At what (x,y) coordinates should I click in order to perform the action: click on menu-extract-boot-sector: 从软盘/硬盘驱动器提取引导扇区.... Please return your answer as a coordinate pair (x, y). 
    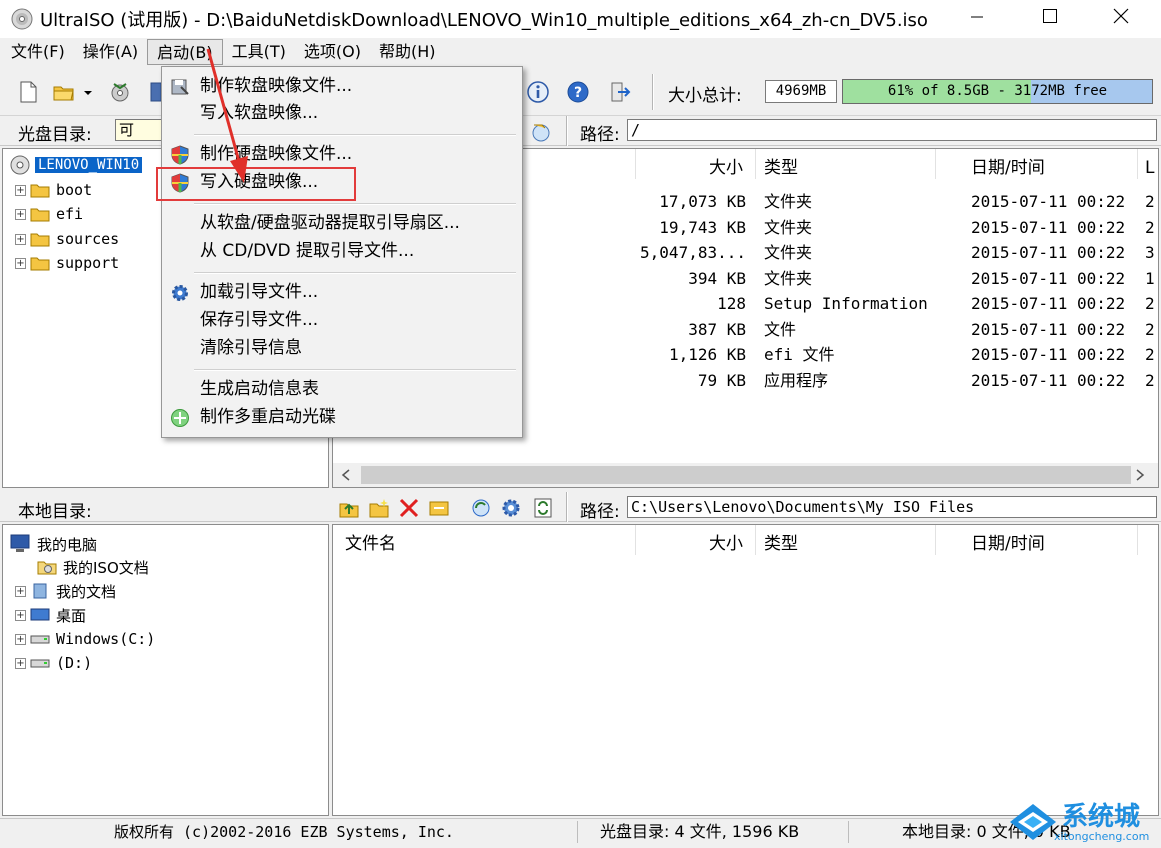
    Looking at the image, I should click on (342, 223).